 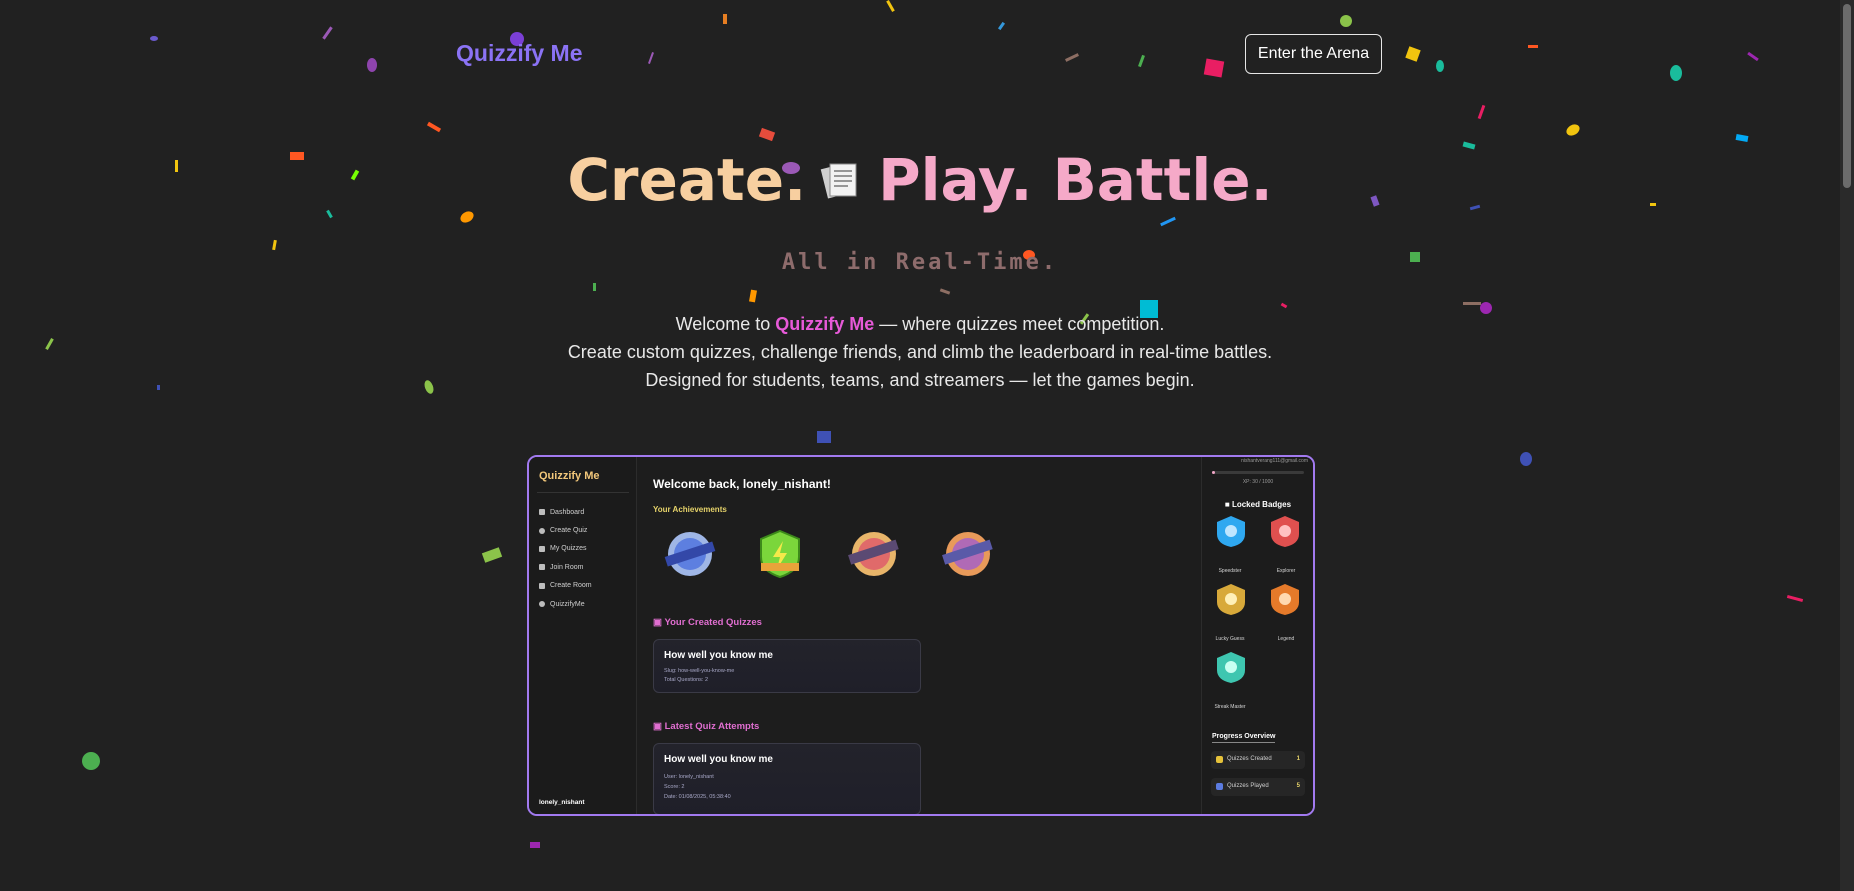 I want to click on hero-word-play: Play., so click(x=955, y=180).